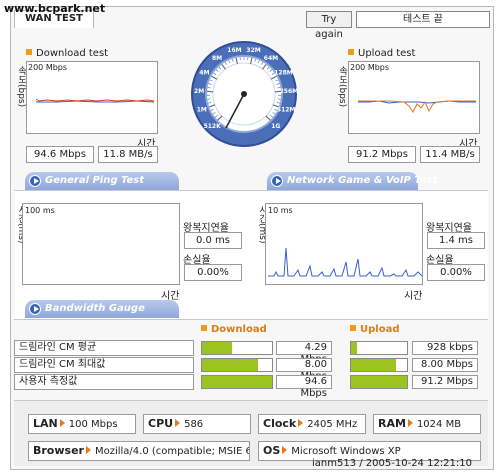  What do you see at coordinates (413, 296) in the screenshot?
I see `game-xlabel: 시간` at bounding box center [413, 296].